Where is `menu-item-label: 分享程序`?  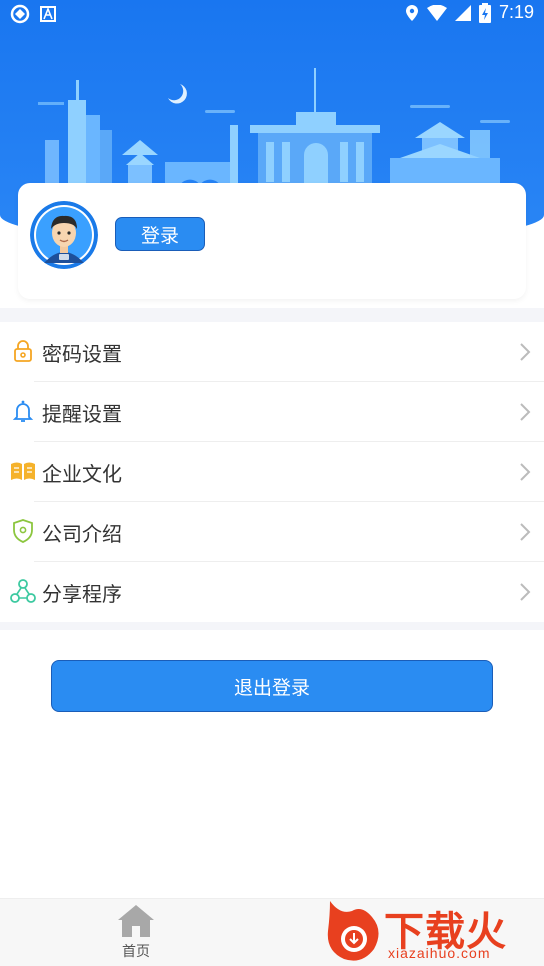
menu-item-label: 分享程序 is located at coordinates (82, 594).